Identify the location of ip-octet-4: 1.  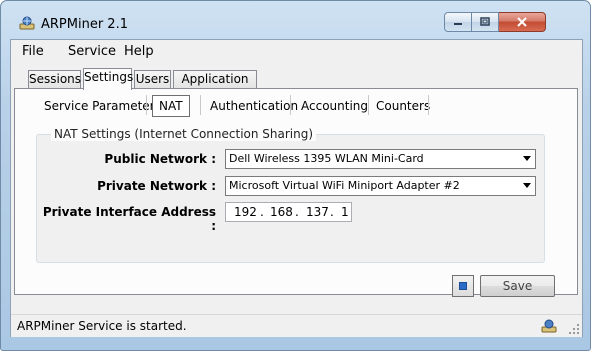
(345, 212).